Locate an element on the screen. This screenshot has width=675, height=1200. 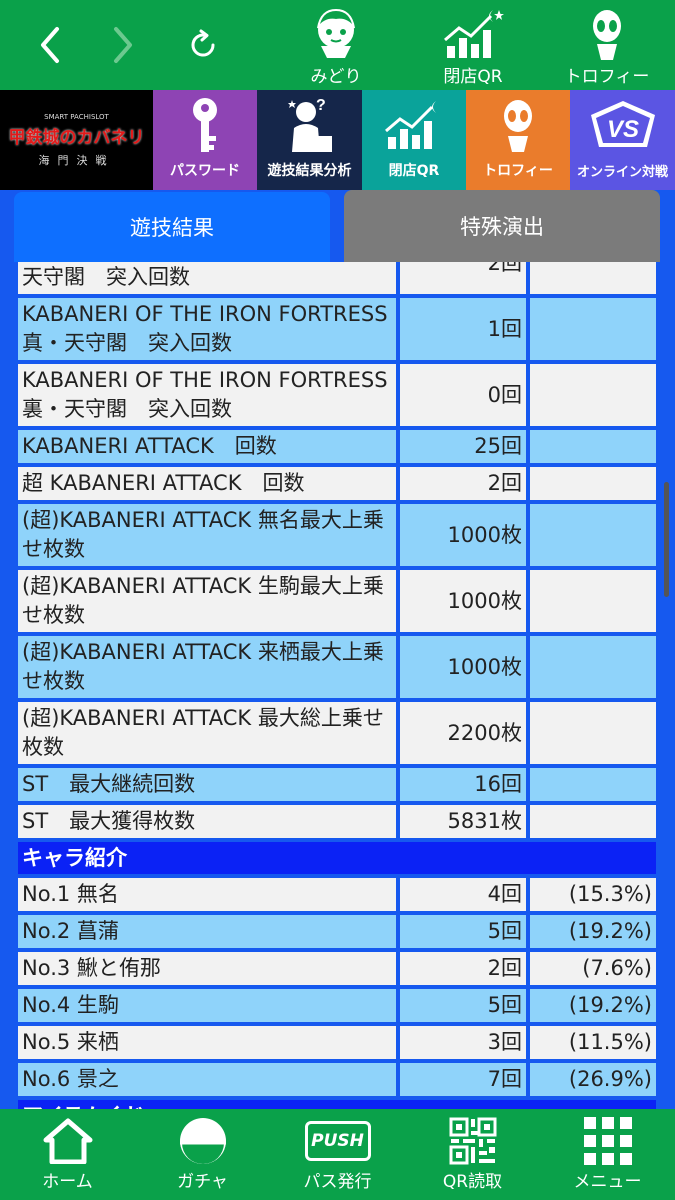
topbar-item-closing-qr: 閉店QR is located at coordinates (473, 46).